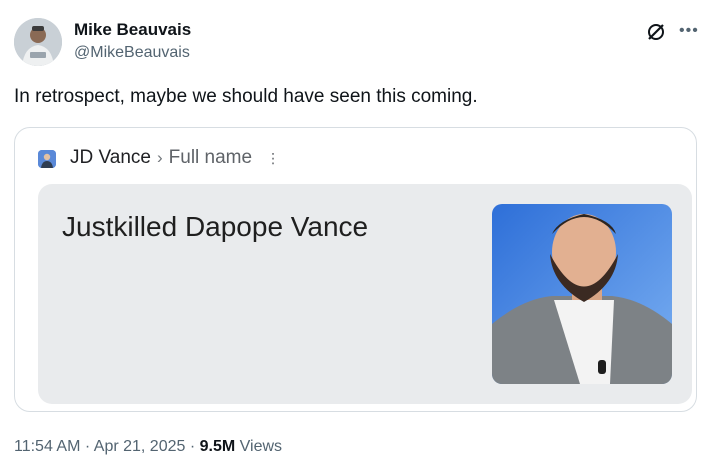 Image resolution: width=716 pixels, height=471 pixels. Describe the element at coordinates (656, 32) in the screenshot. I see `grok-icon` at that location.